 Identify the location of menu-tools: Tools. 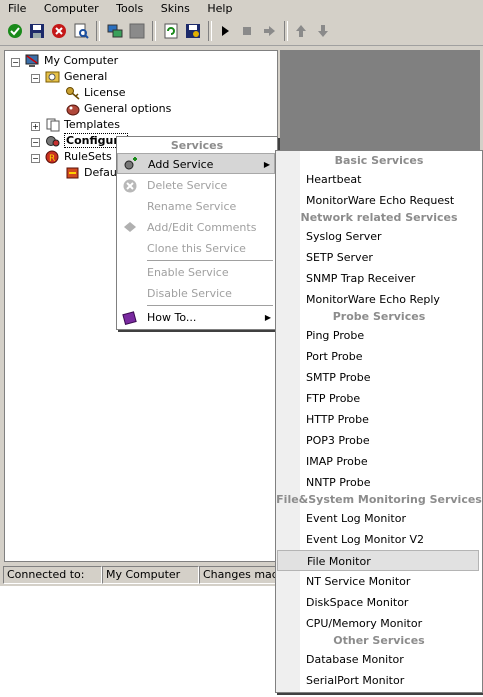
(128, 8).